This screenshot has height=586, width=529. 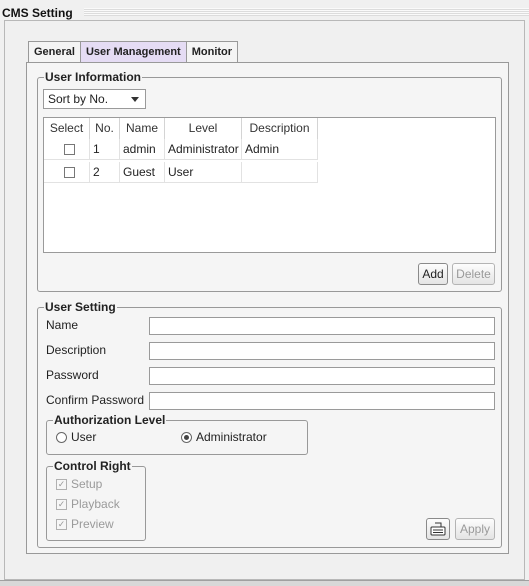 What do you see at coordinates (322, 401) in the screenshot?
I see `confirm-password-input` at bounding box center [322, 401].